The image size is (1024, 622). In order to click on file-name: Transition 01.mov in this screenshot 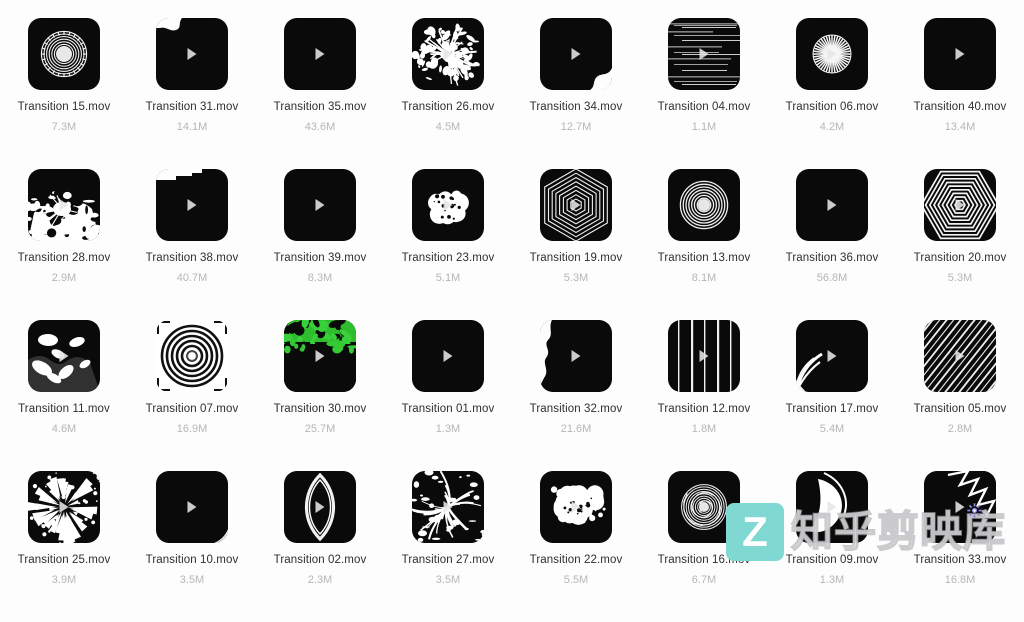, I will do `click(448, 409)`.